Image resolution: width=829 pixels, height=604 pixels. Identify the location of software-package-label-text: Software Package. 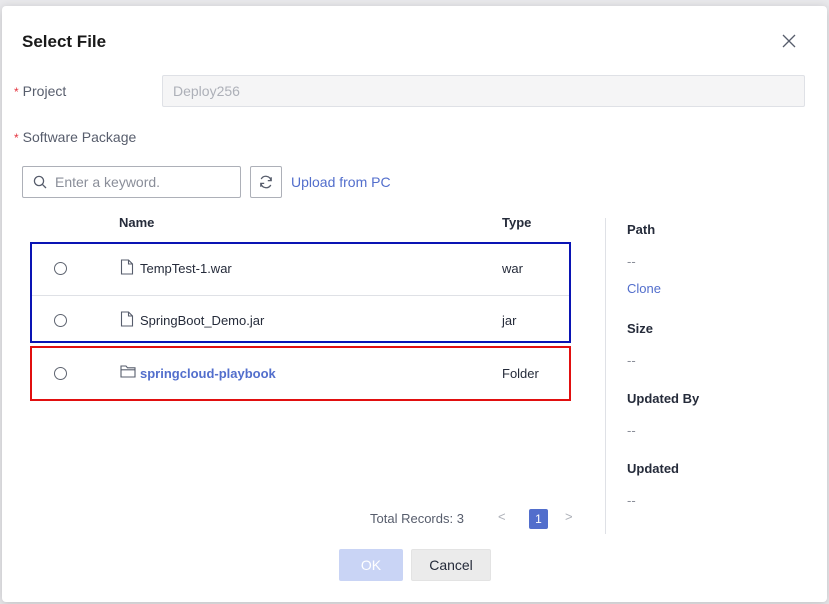
(79, 137).